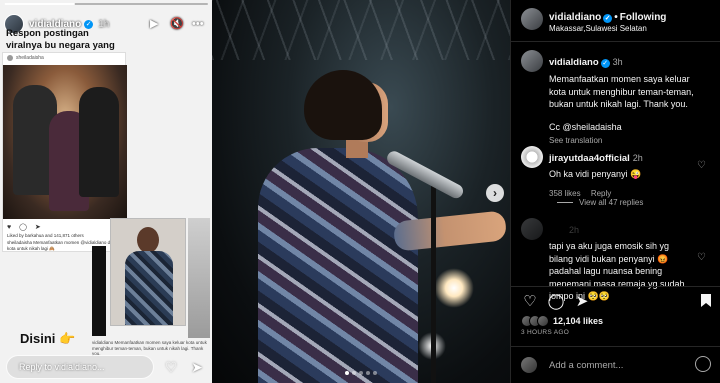  What do you see at coordinates (578, 321) in the screenshot?
I see `likes-count: 12,104 likes` at bounding box center [578, 321].